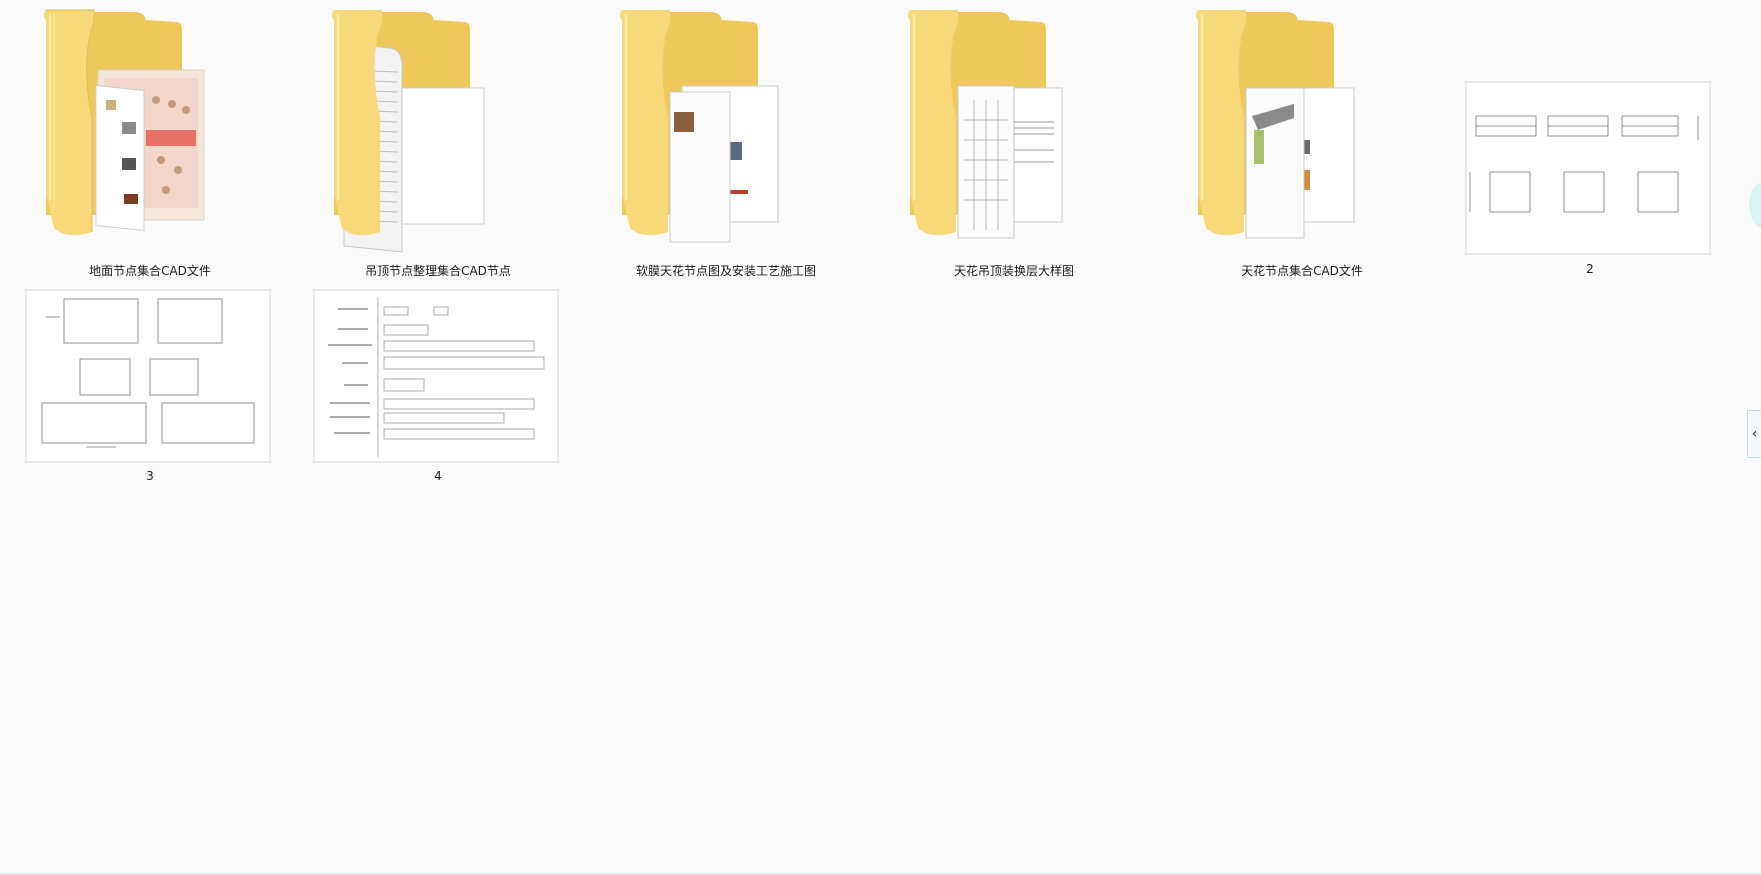 The image size is (1761, 875). I want to click on chevron-left-icon: ‹, so click(1754, 434).